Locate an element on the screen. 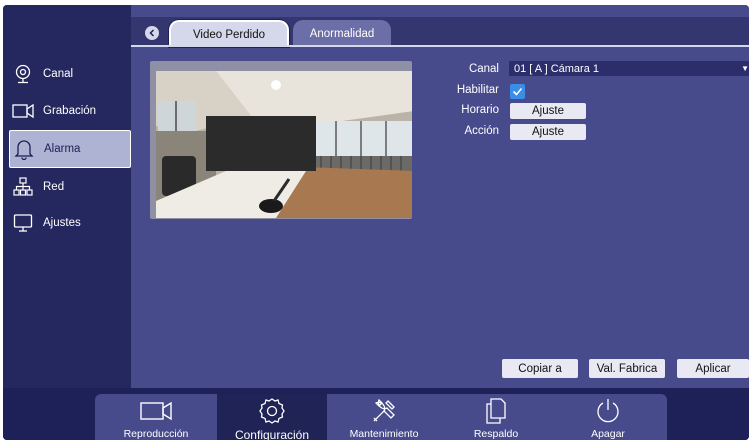  apply-button: Aplicar is located at coordinates (713, 368).